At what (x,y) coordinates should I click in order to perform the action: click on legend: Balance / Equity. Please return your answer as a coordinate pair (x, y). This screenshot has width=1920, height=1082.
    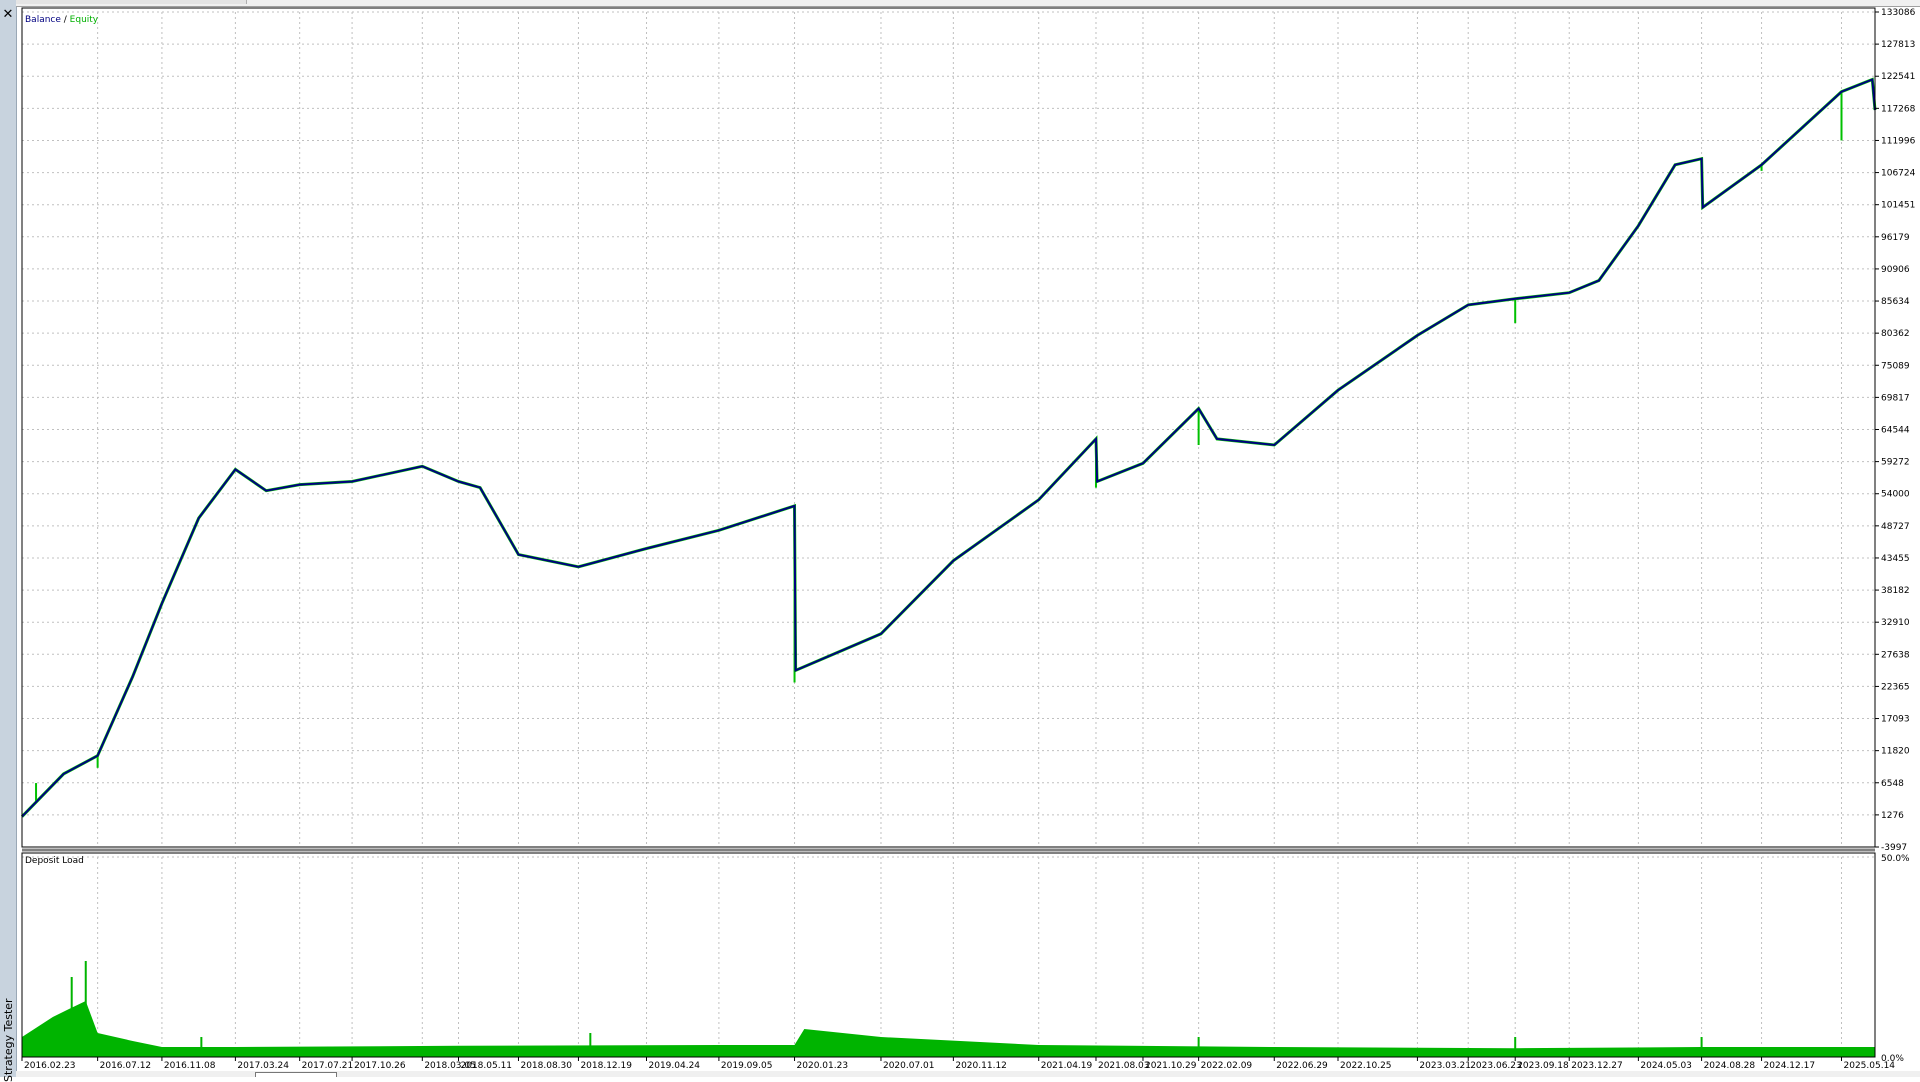
    Looking at the image, I should click on (62, 20).